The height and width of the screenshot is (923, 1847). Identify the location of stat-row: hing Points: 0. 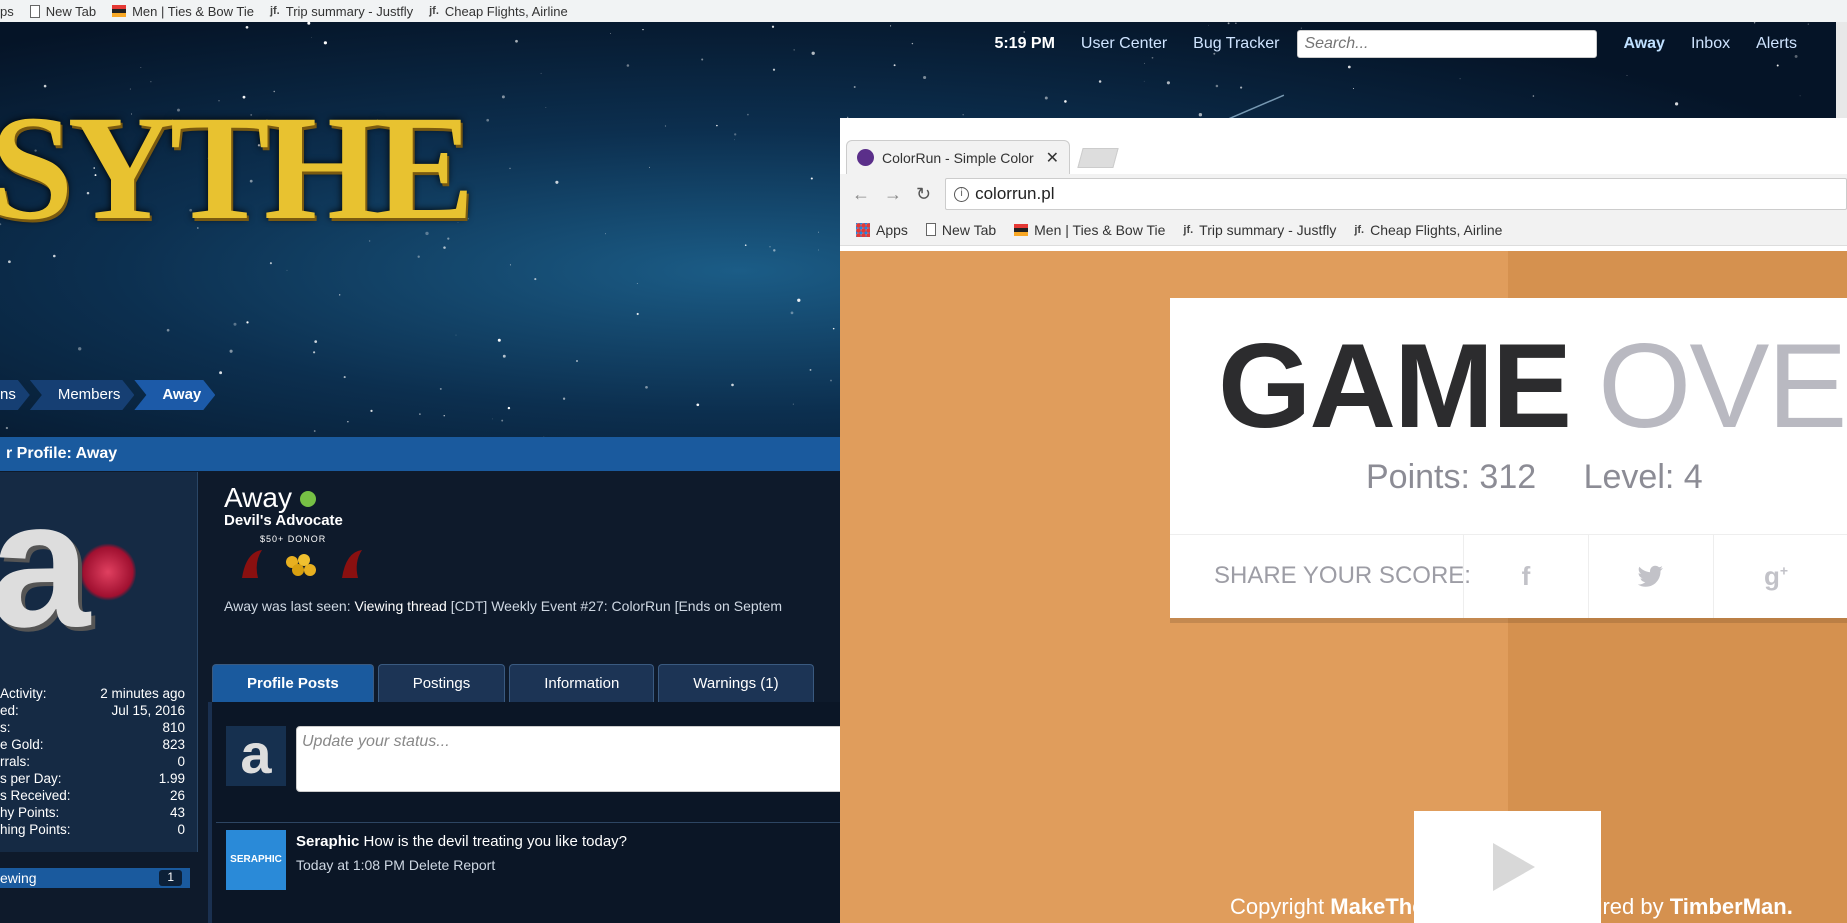
(92, 829).